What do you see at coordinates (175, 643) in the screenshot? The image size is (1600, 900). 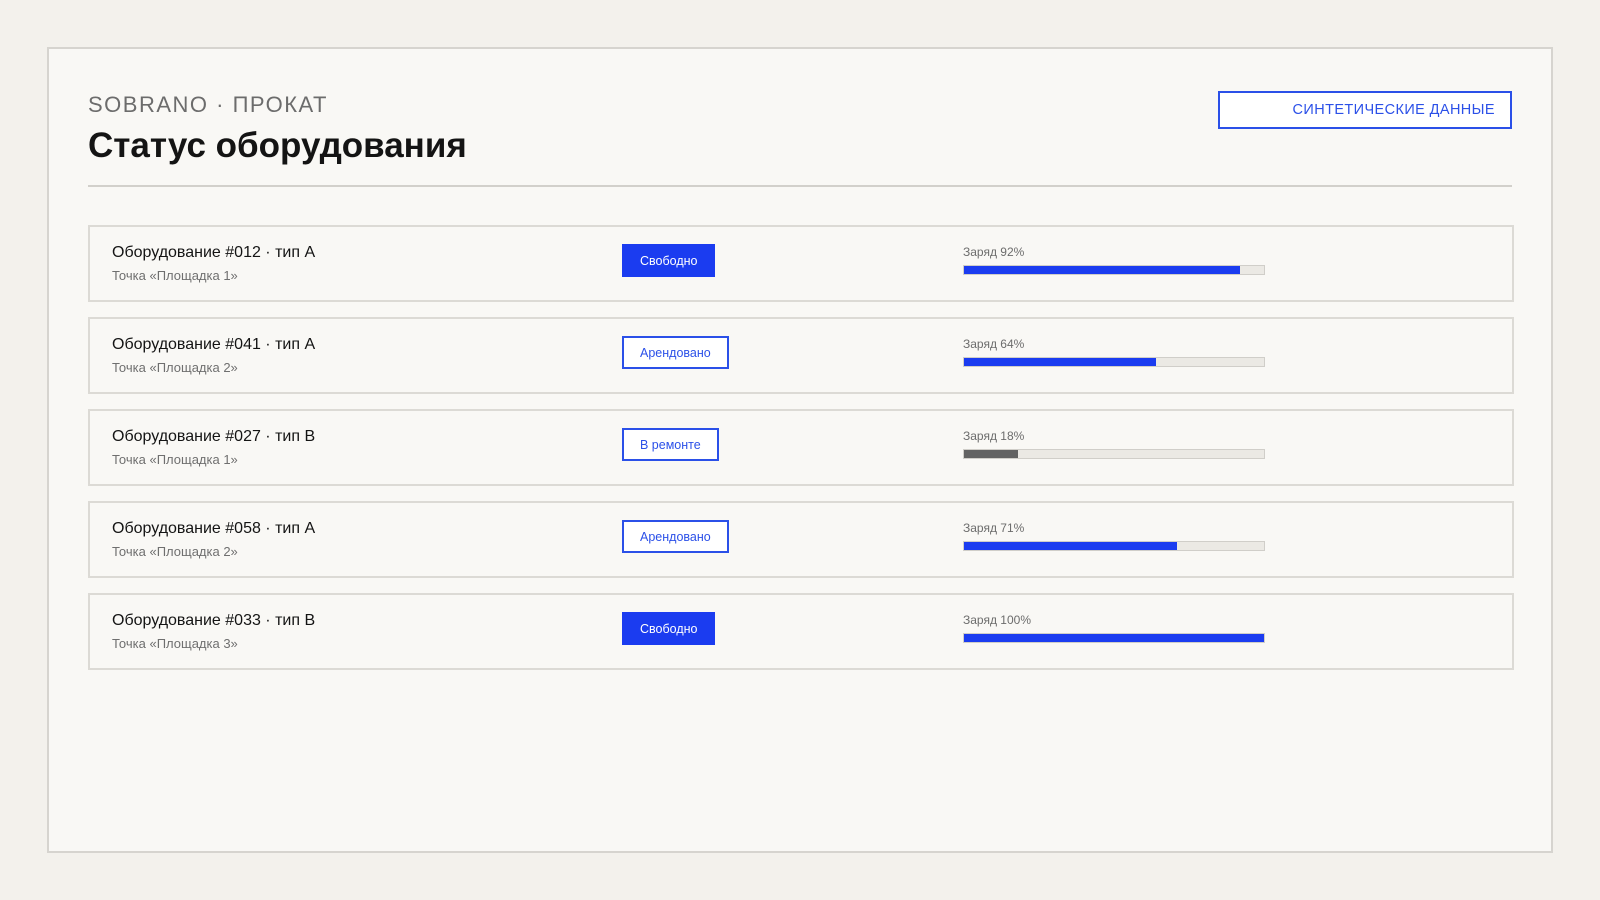 I see `equipment-location: Точка «Площадка 3»` at bounding box center [175, 643].